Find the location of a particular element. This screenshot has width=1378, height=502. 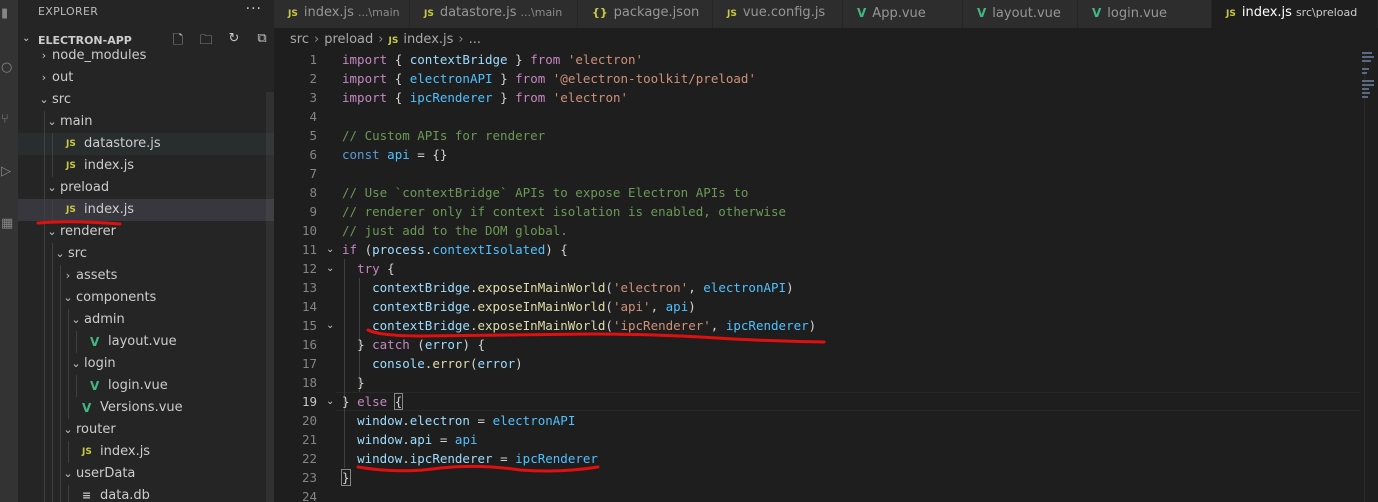

breadcrumb-item-src: src is located at coordinates (299, 39).